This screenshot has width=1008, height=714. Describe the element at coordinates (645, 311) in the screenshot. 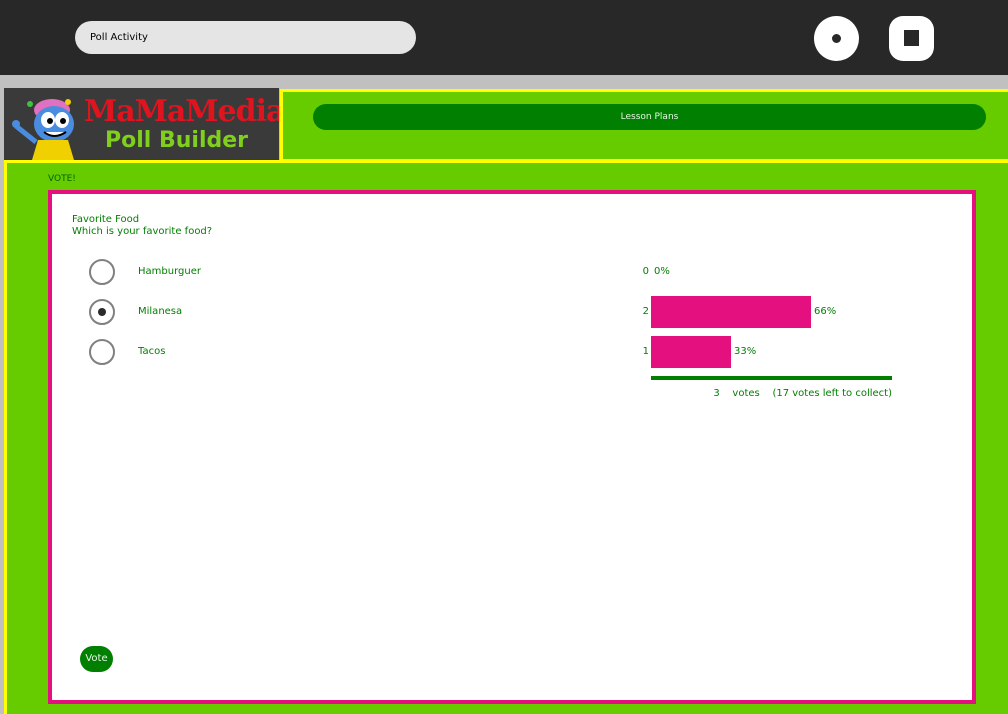

I see `choice-vote-count-1: 2` at that location.